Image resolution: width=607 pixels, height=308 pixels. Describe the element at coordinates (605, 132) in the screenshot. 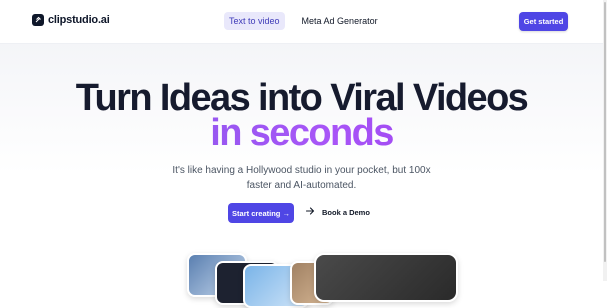

I see `scrollbar-thumb` at that location.